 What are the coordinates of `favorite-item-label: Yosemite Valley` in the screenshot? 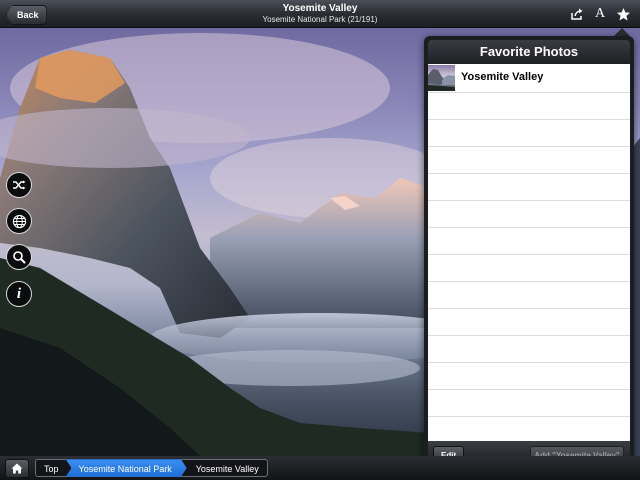 It's located at (502, 77).